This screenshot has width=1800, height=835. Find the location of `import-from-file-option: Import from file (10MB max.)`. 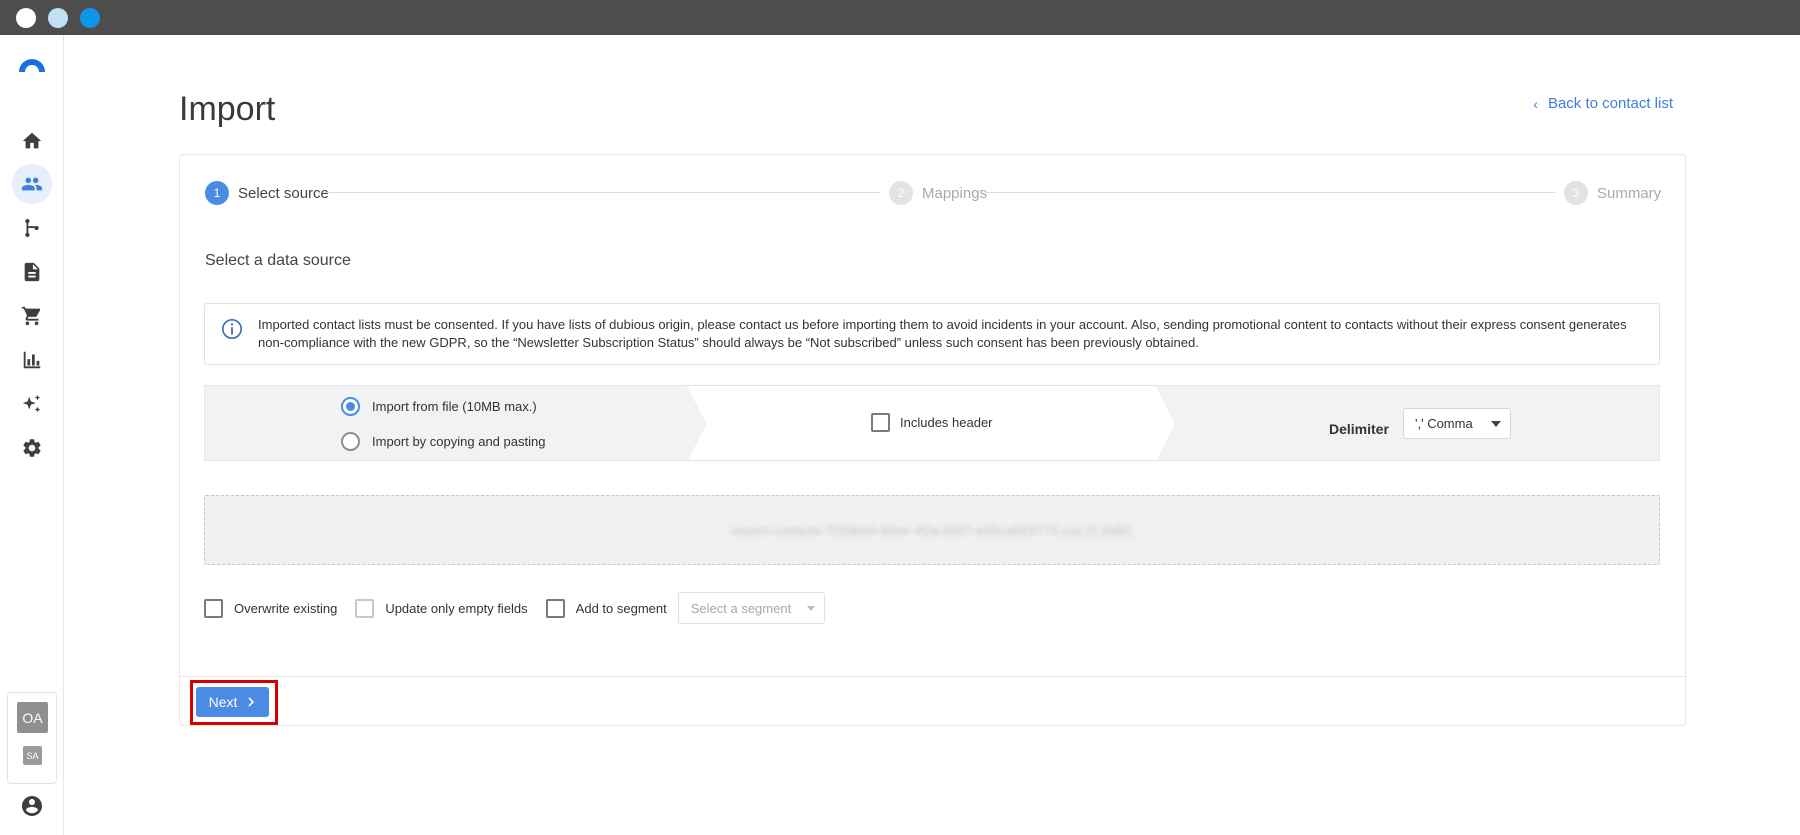

import-from-file-option: Import from file (10MB max.) is located at coordinates (439, 406).